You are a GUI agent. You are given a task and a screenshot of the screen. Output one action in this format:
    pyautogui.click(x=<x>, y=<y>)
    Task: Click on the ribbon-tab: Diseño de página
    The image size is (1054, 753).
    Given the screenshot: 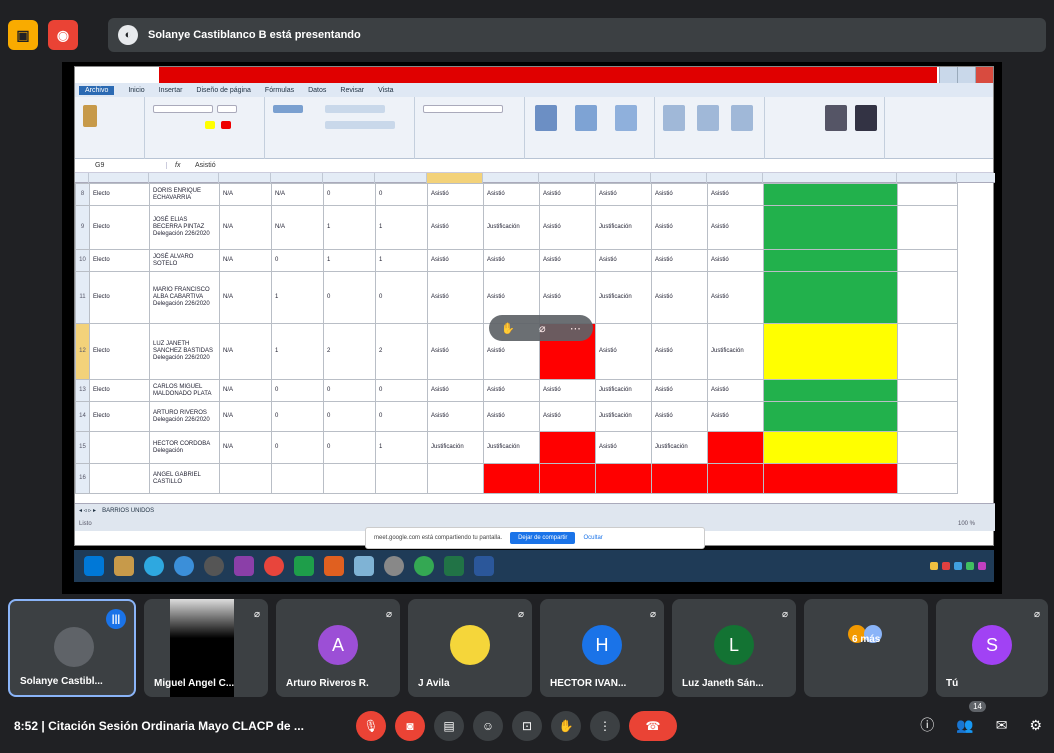 What is the action you would take?
    pyautogui.click(x=223, y=90)
    